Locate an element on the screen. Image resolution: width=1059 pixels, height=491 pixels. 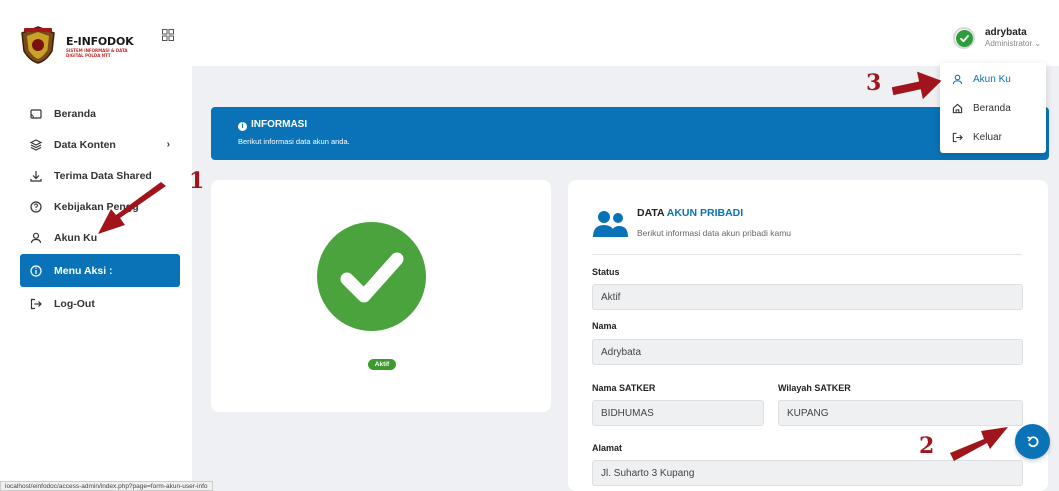
section-title-plain: DATA is located at coordinates (651, 213).